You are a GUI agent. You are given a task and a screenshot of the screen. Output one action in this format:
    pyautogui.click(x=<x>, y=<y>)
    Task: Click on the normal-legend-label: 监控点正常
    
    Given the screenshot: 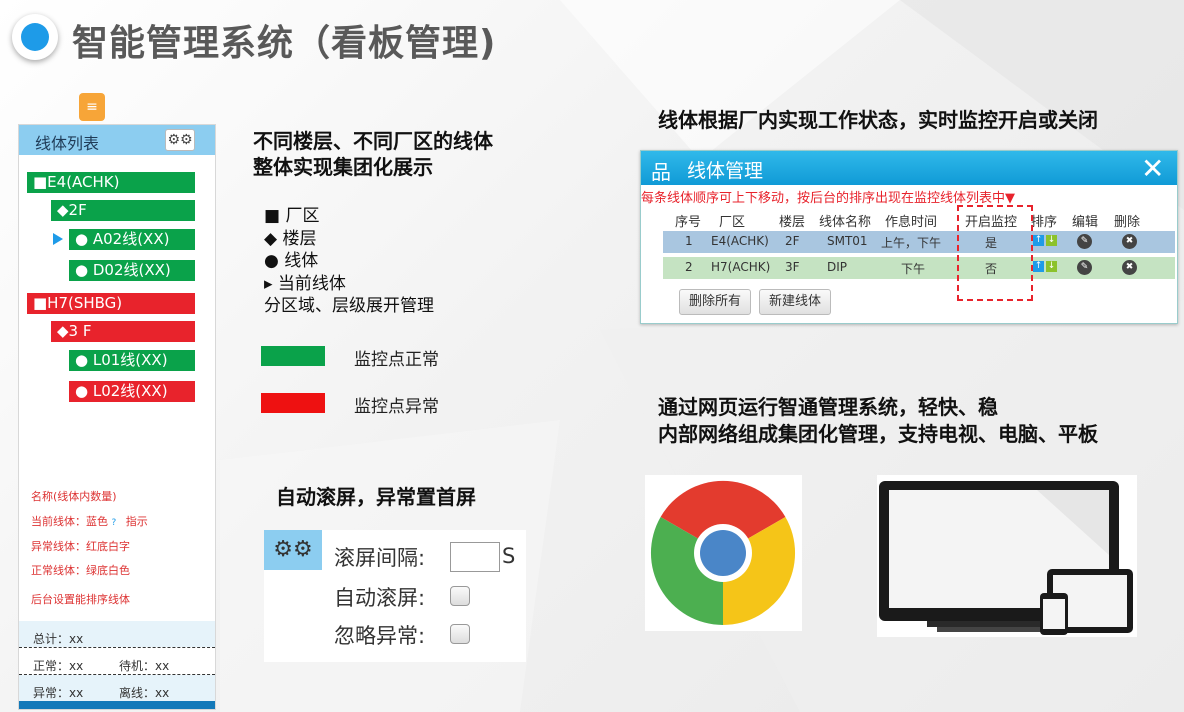 What is the action you would take?
    pyautogui.click(x=396, y=360)
    